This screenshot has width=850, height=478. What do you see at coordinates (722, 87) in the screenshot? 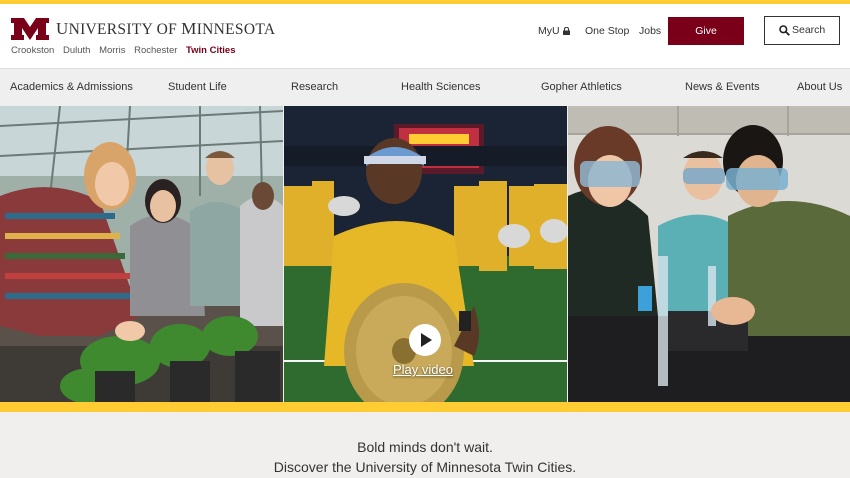
I see `nav-news-events: News & Events` at bounding box center [722, 87].